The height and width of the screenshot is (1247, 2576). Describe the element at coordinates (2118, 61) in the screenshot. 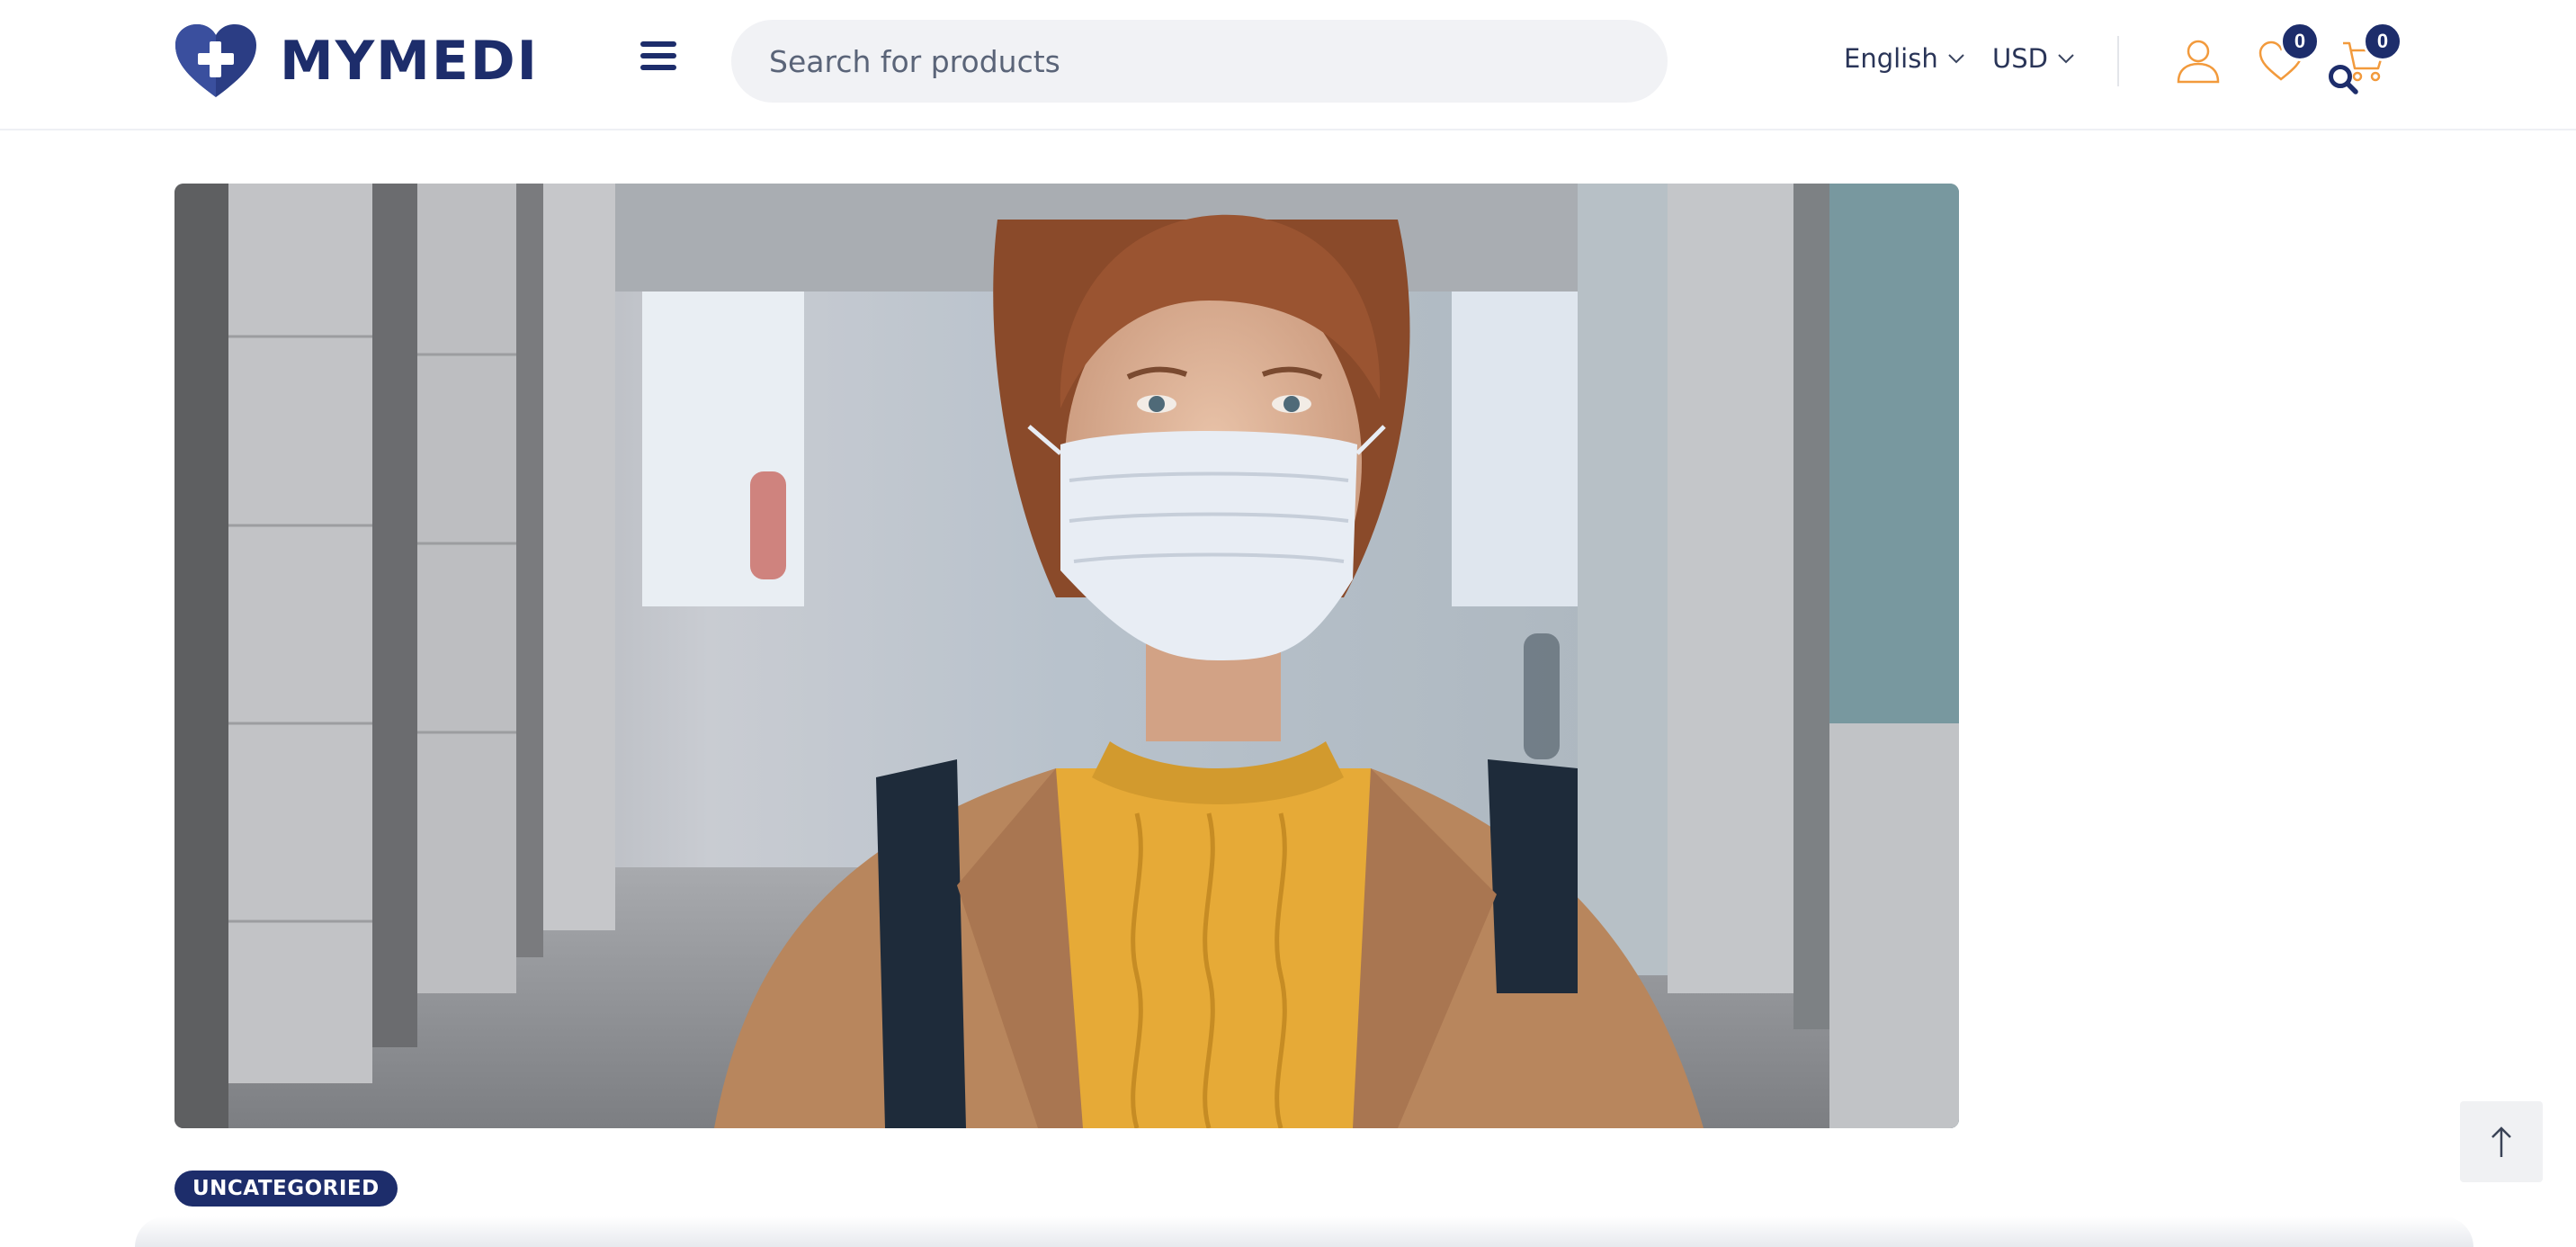

I see `header-divider` at that location.